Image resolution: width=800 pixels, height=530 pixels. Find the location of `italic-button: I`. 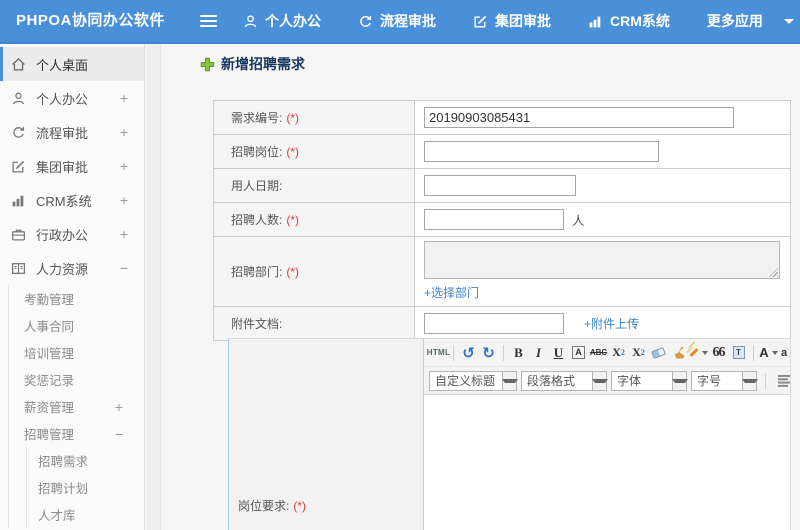

italic-button: I is located at coordinates (538, 353).